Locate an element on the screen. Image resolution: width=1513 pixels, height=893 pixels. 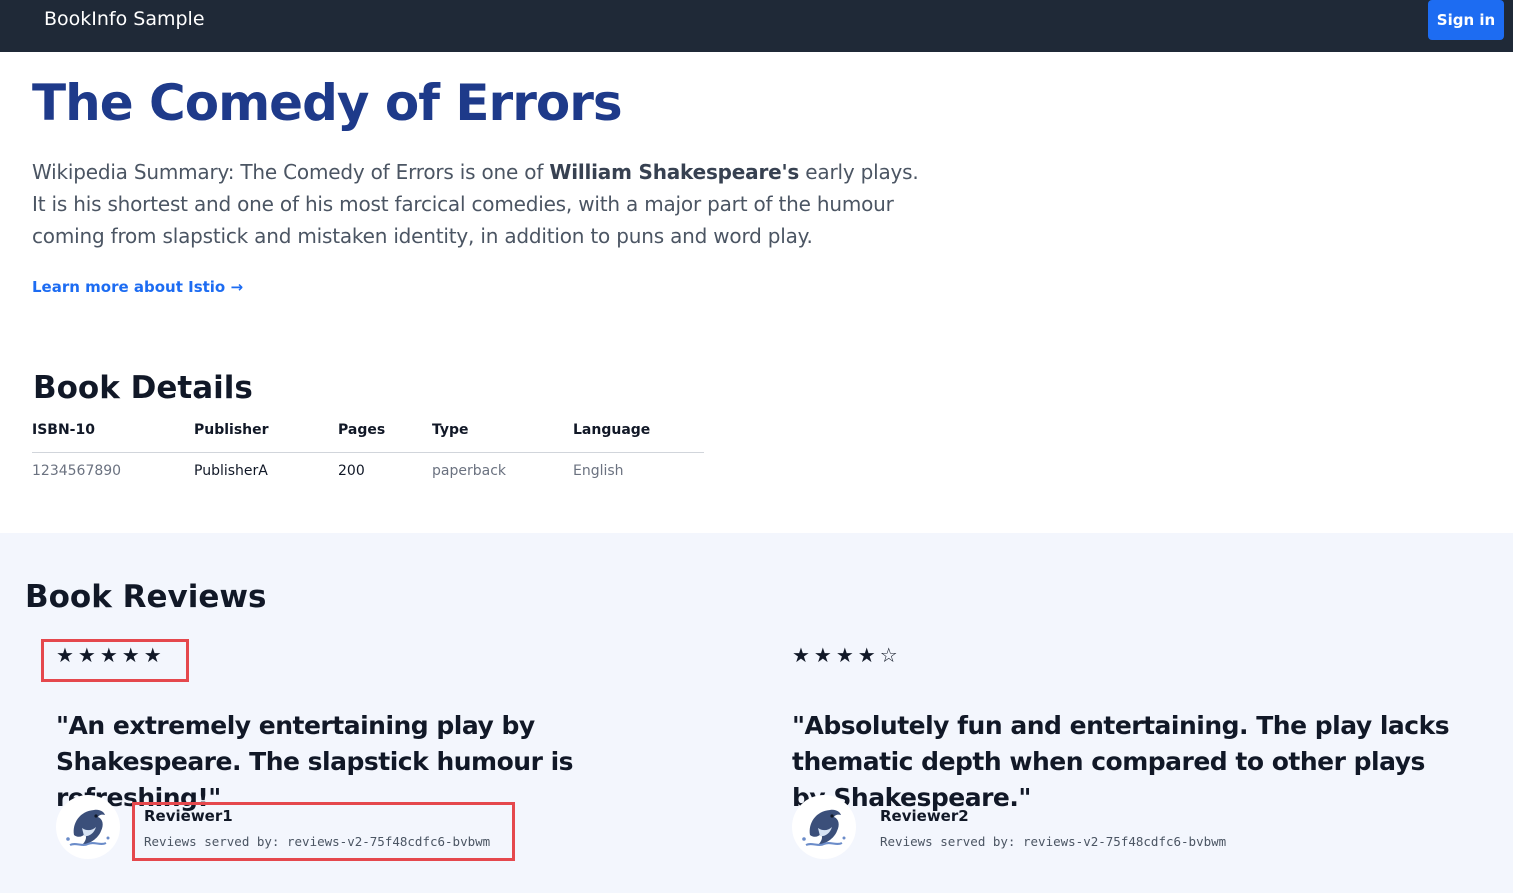
highlight-box-rating is located at coordinates (115, 660).